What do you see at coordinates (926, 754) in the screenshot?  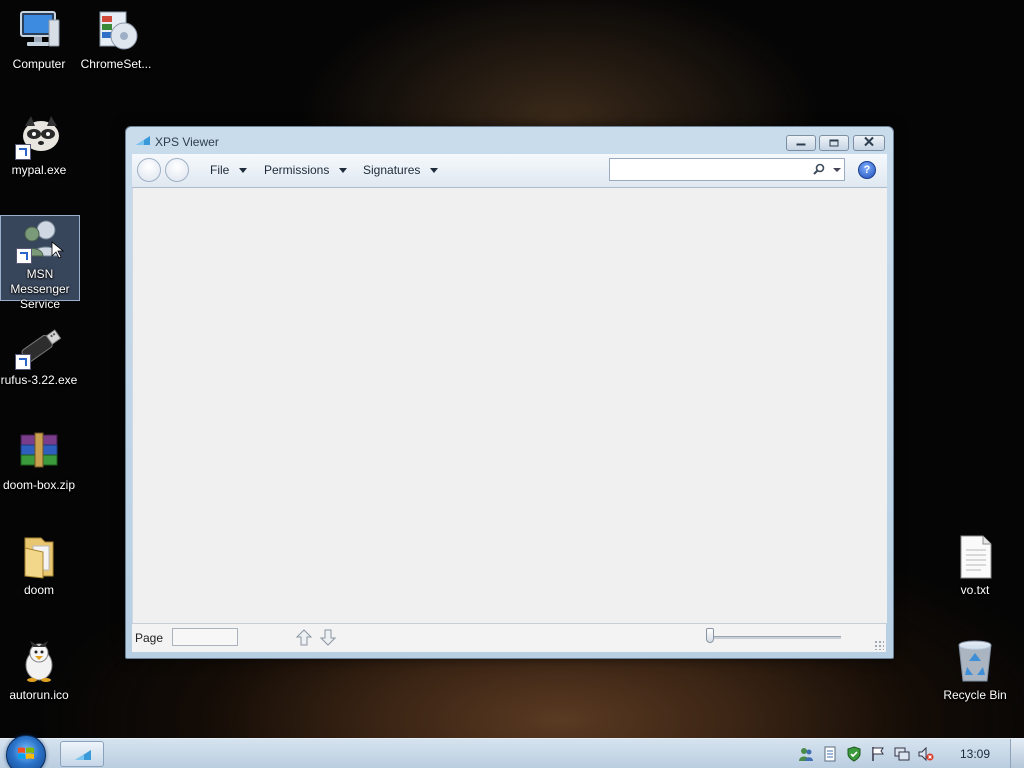 I see `volume-muted-icon` at bounding box center [926, 754].